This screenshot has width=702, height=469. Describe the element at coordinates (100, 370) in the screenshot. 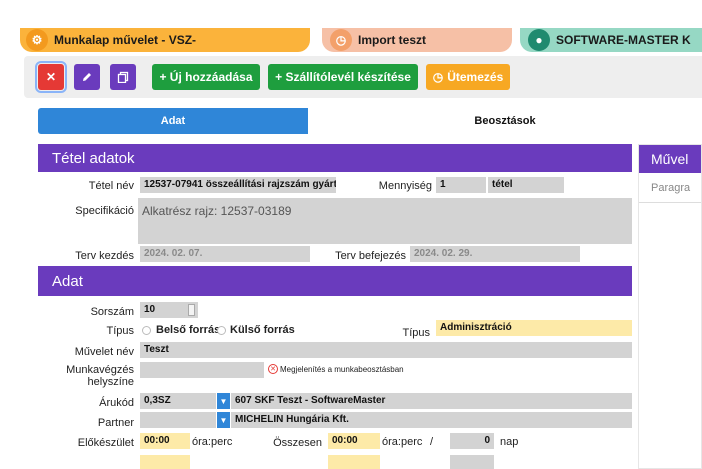

I see `workplace-label-1: Munkavégzés` at that location.